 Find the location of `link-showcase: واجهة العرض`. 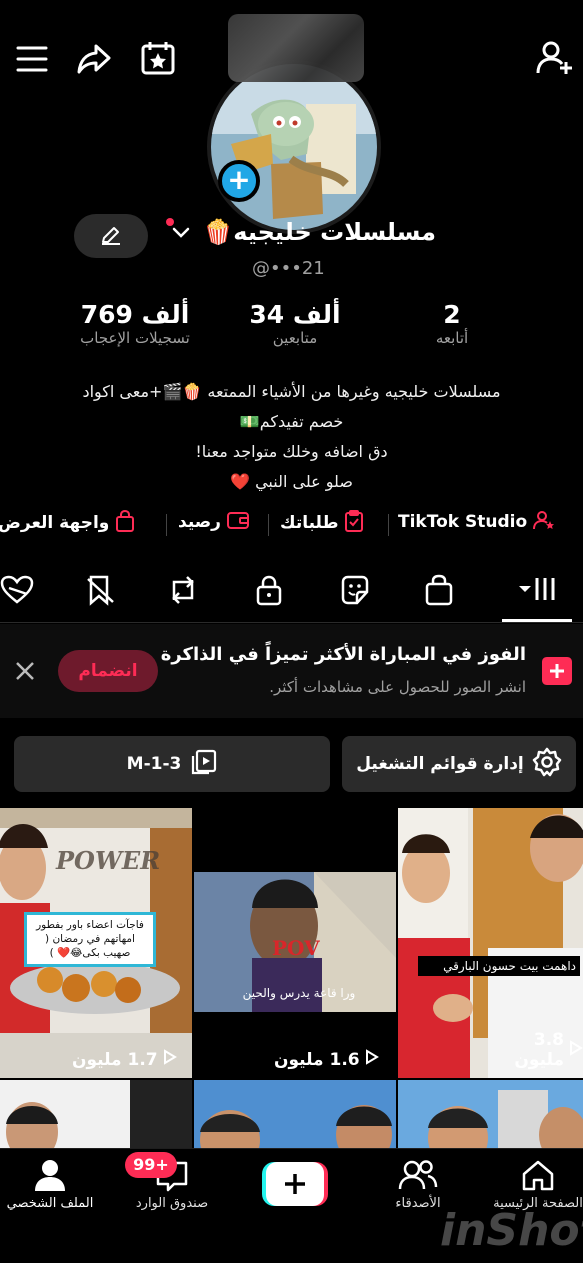

link-showcase: واجهة العرض is located at coordinates (67, 524).